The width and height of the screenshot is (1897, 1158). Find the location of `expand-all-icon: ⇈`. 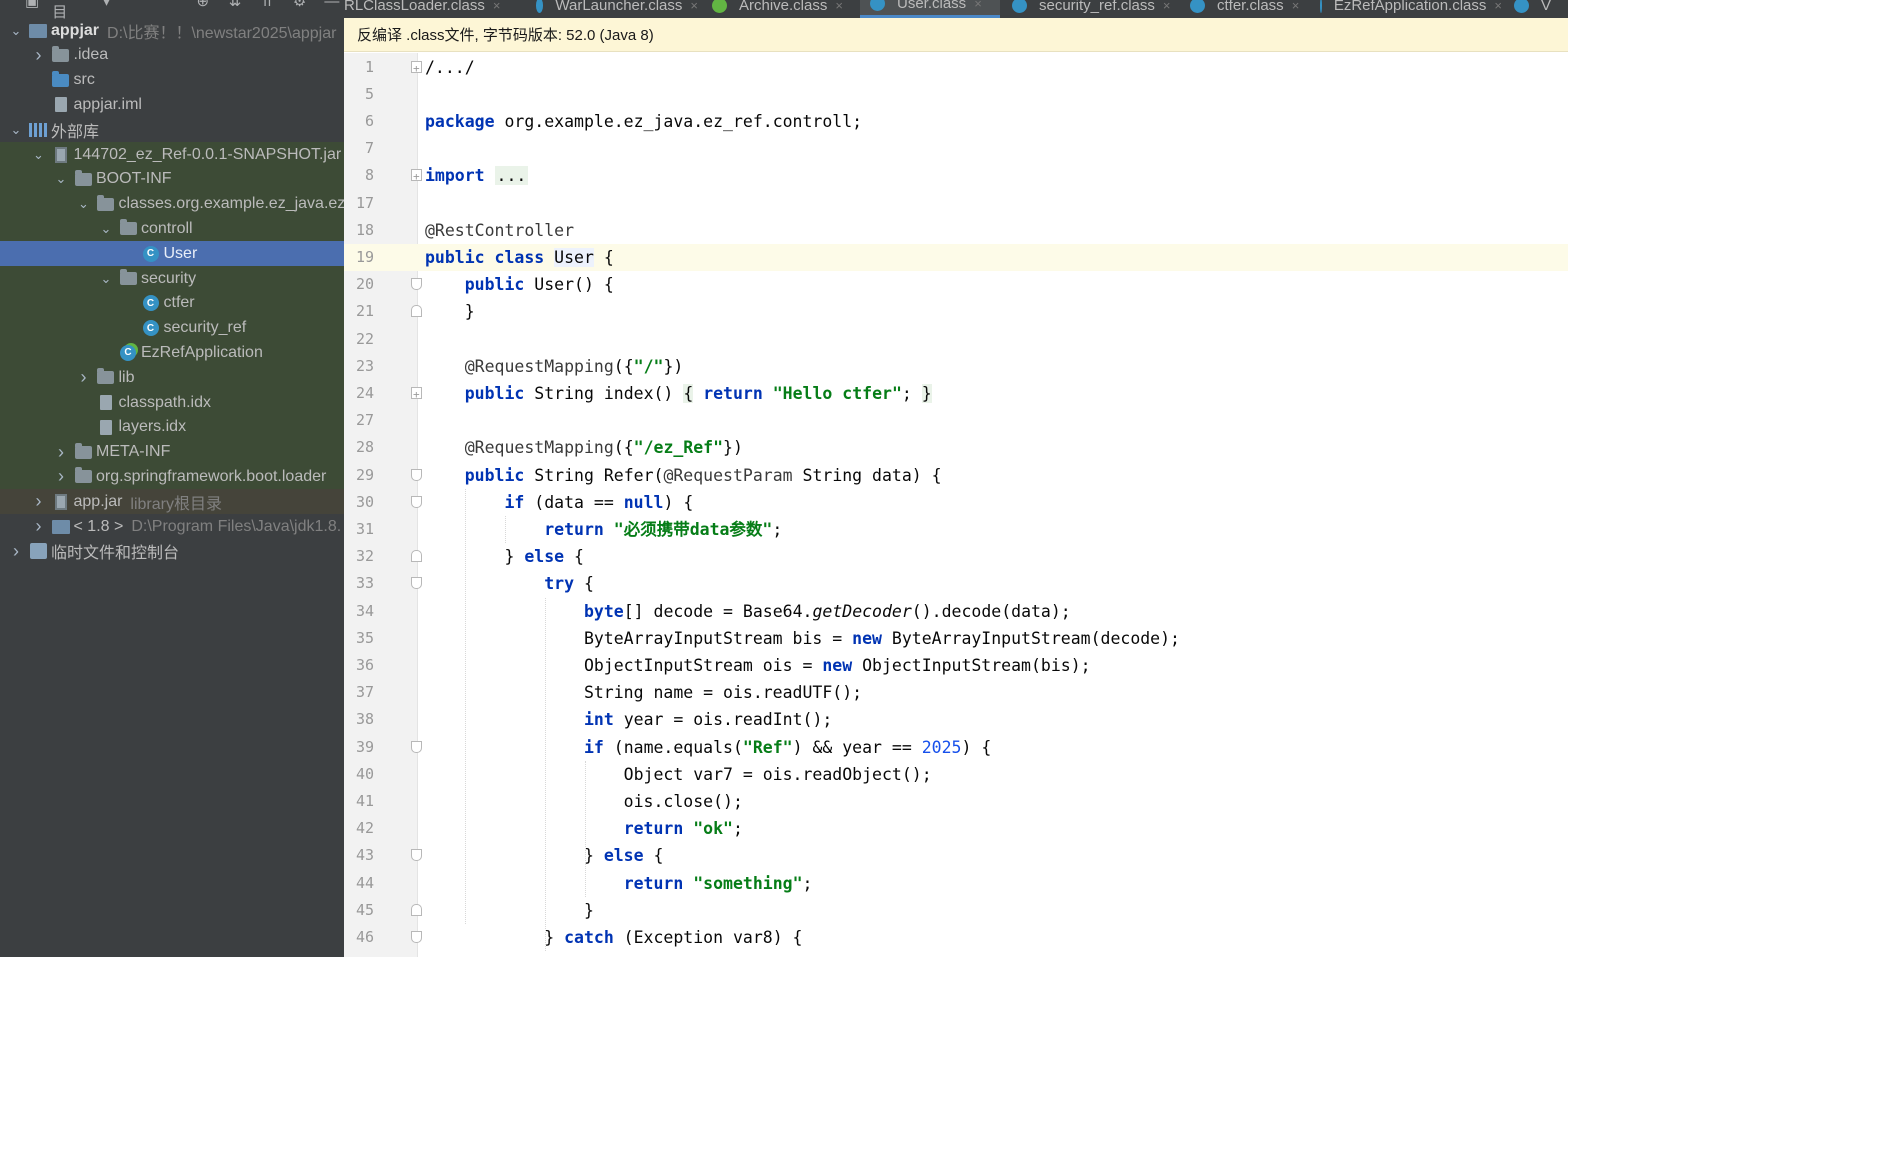

expand-all-icon: ⇈ is located at coordinates (267, 5).